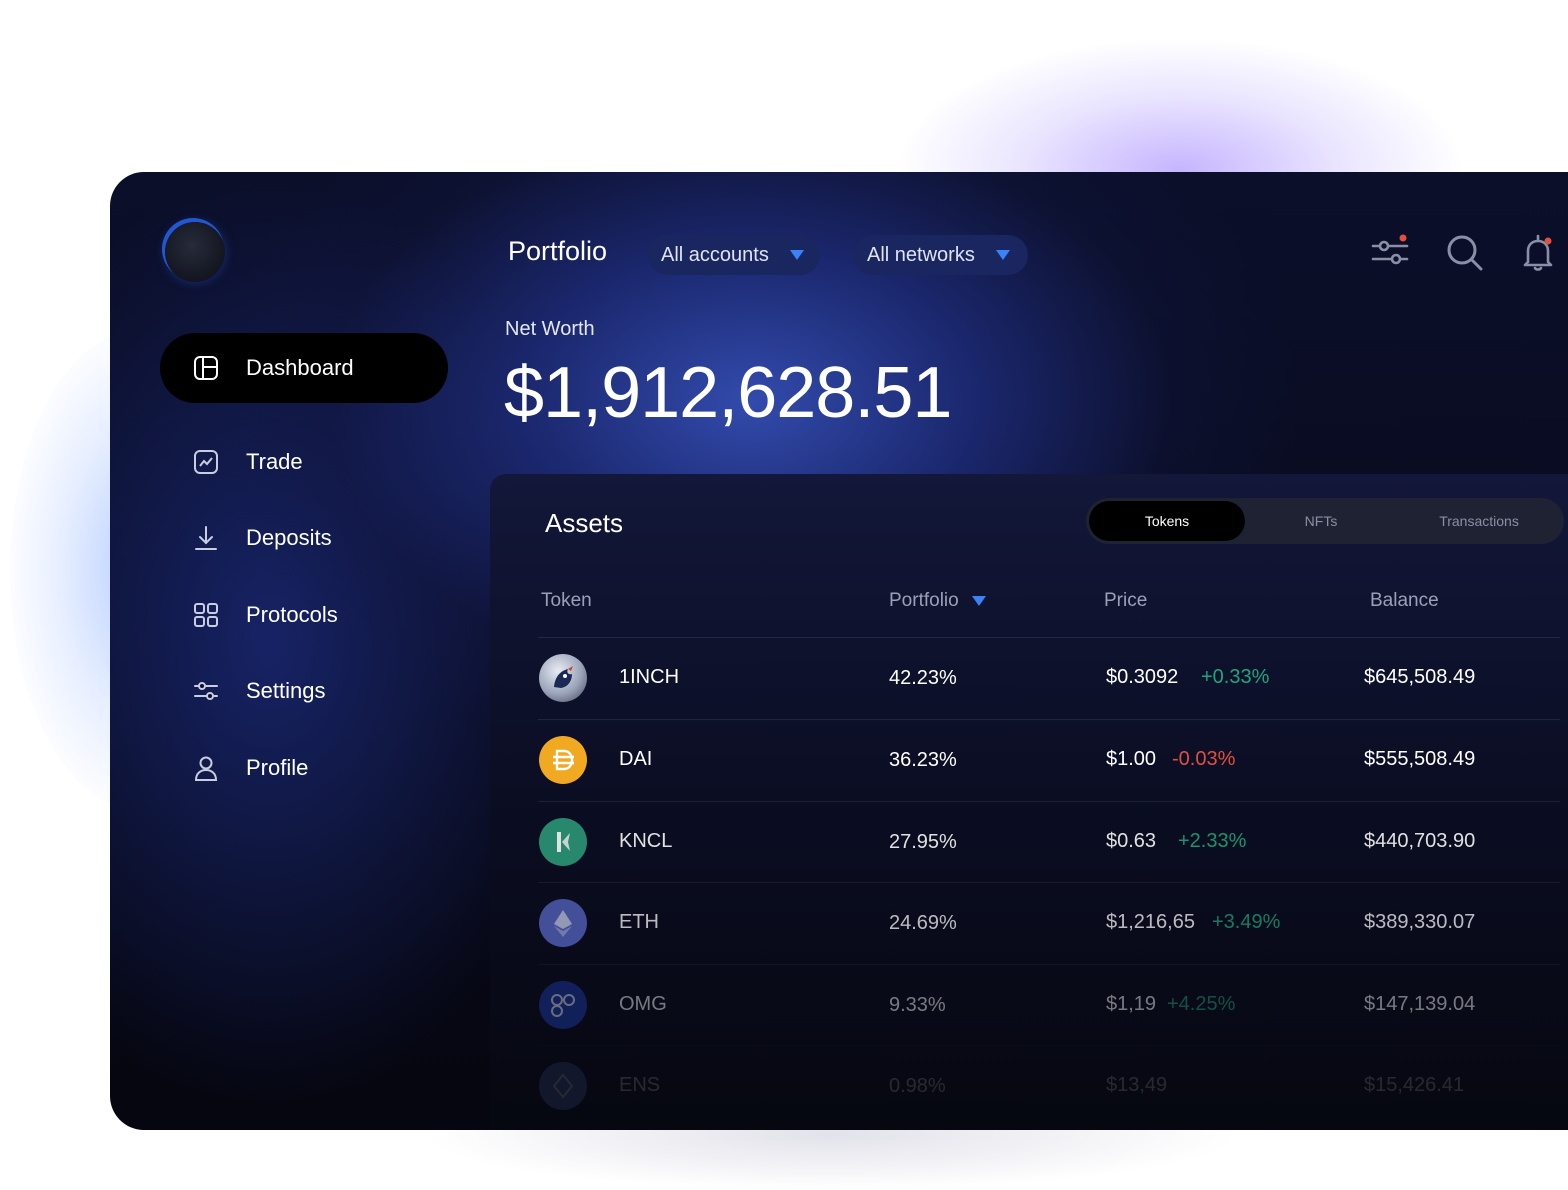 The width and height of the screenshot is (1568, 1190). What do you see at coordinates (917, 1086) in the screenshot?
I see `token-portfolio-share: 0.98%` at bounding box center [917, 1086].